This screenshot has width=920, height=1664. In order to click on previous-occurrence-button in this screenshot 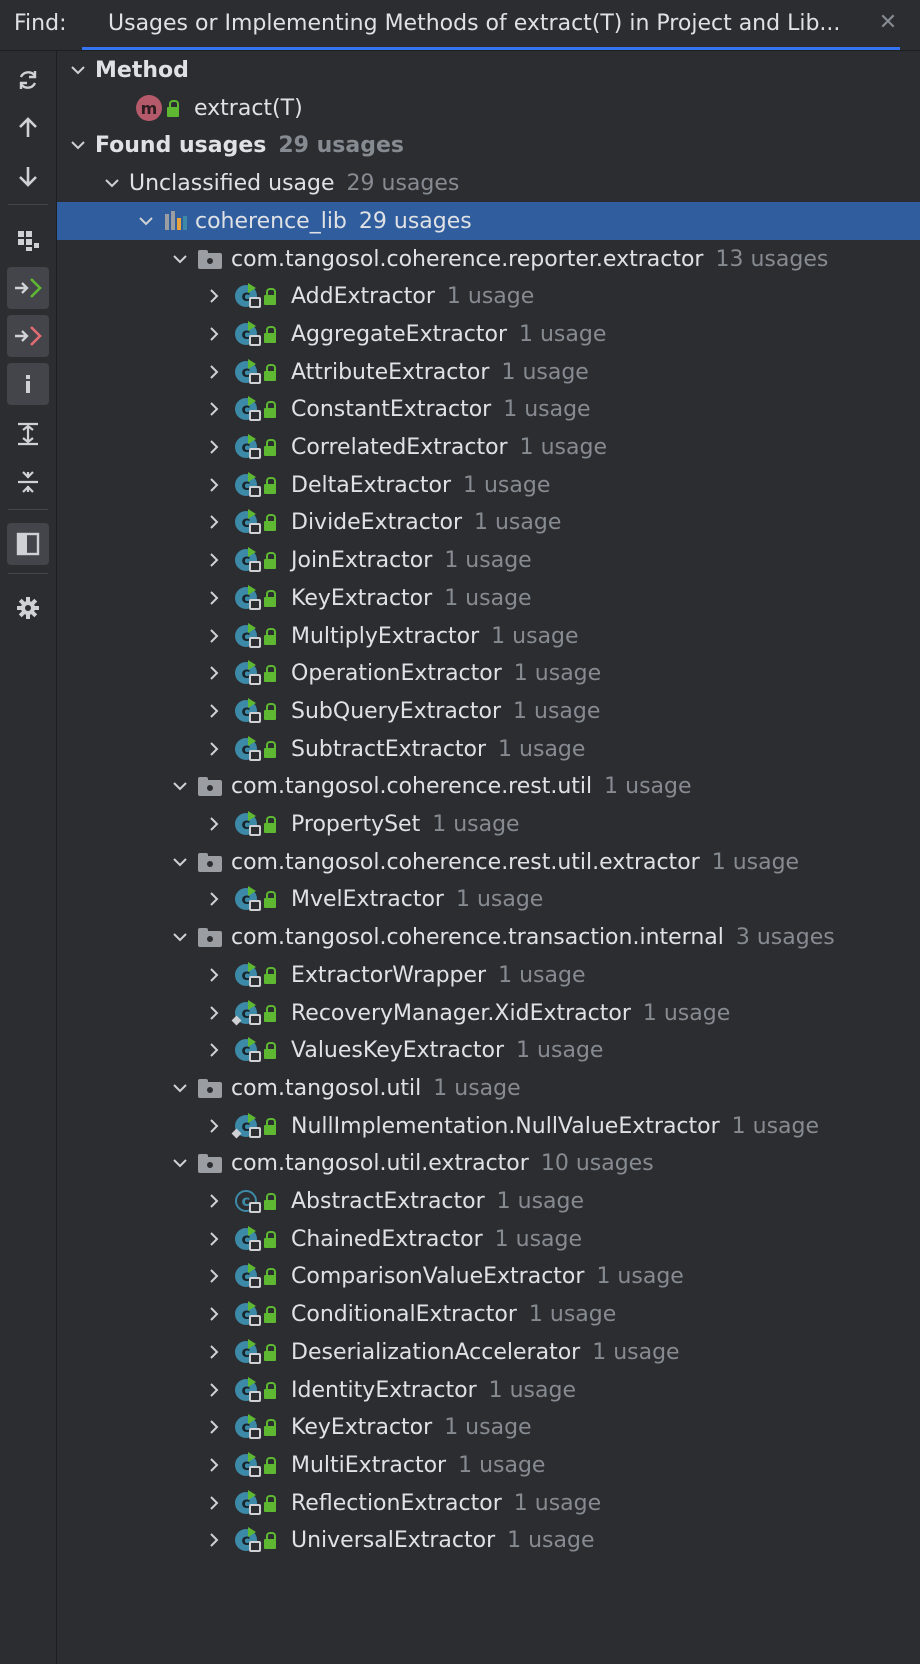, I will do `click(28, 128)`.